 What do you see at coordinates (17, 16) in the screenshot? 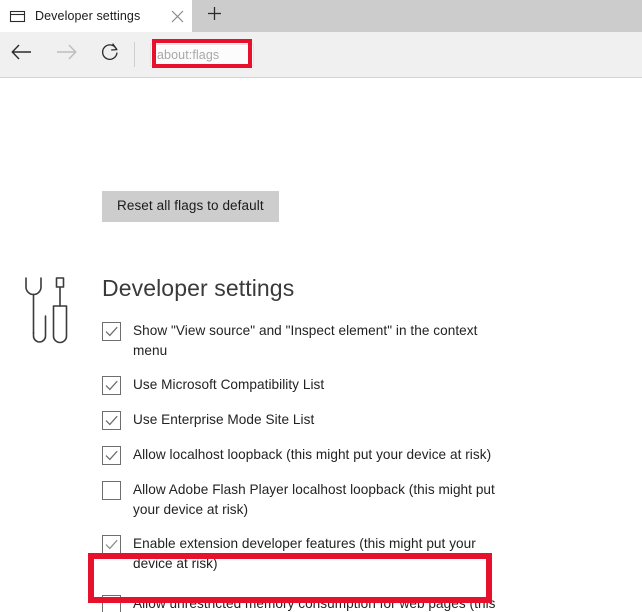
I see `page-icon` at bounding box center [17, 16].